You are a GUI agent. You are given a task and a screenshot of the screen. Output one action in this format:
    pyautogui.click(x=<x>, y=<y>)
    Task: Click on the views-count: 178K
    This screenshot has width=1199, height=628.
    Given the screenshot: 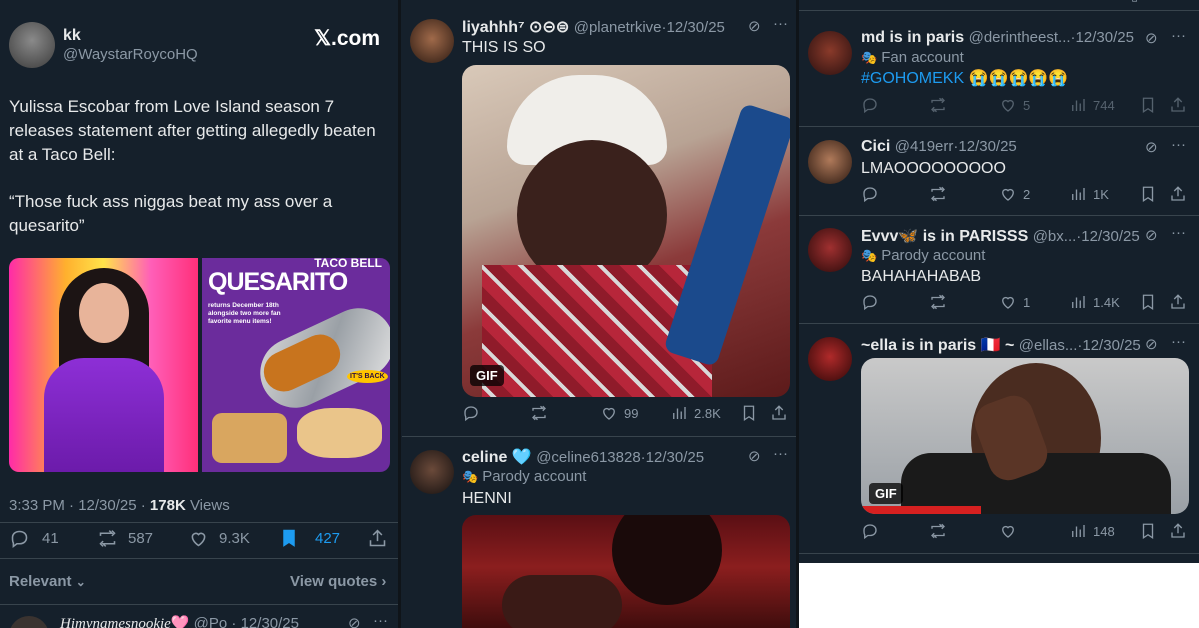 What is the action you would take?
    pyautogui.click(x=167, y=505)
    